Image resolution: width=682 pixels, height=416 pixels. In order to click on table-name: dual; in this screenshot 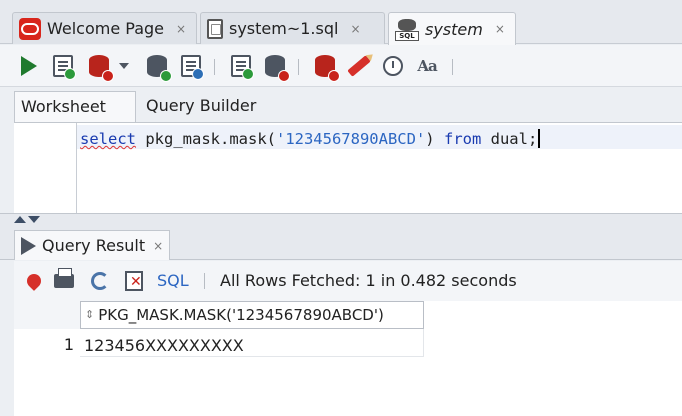, I will do `click(509, 139)`.